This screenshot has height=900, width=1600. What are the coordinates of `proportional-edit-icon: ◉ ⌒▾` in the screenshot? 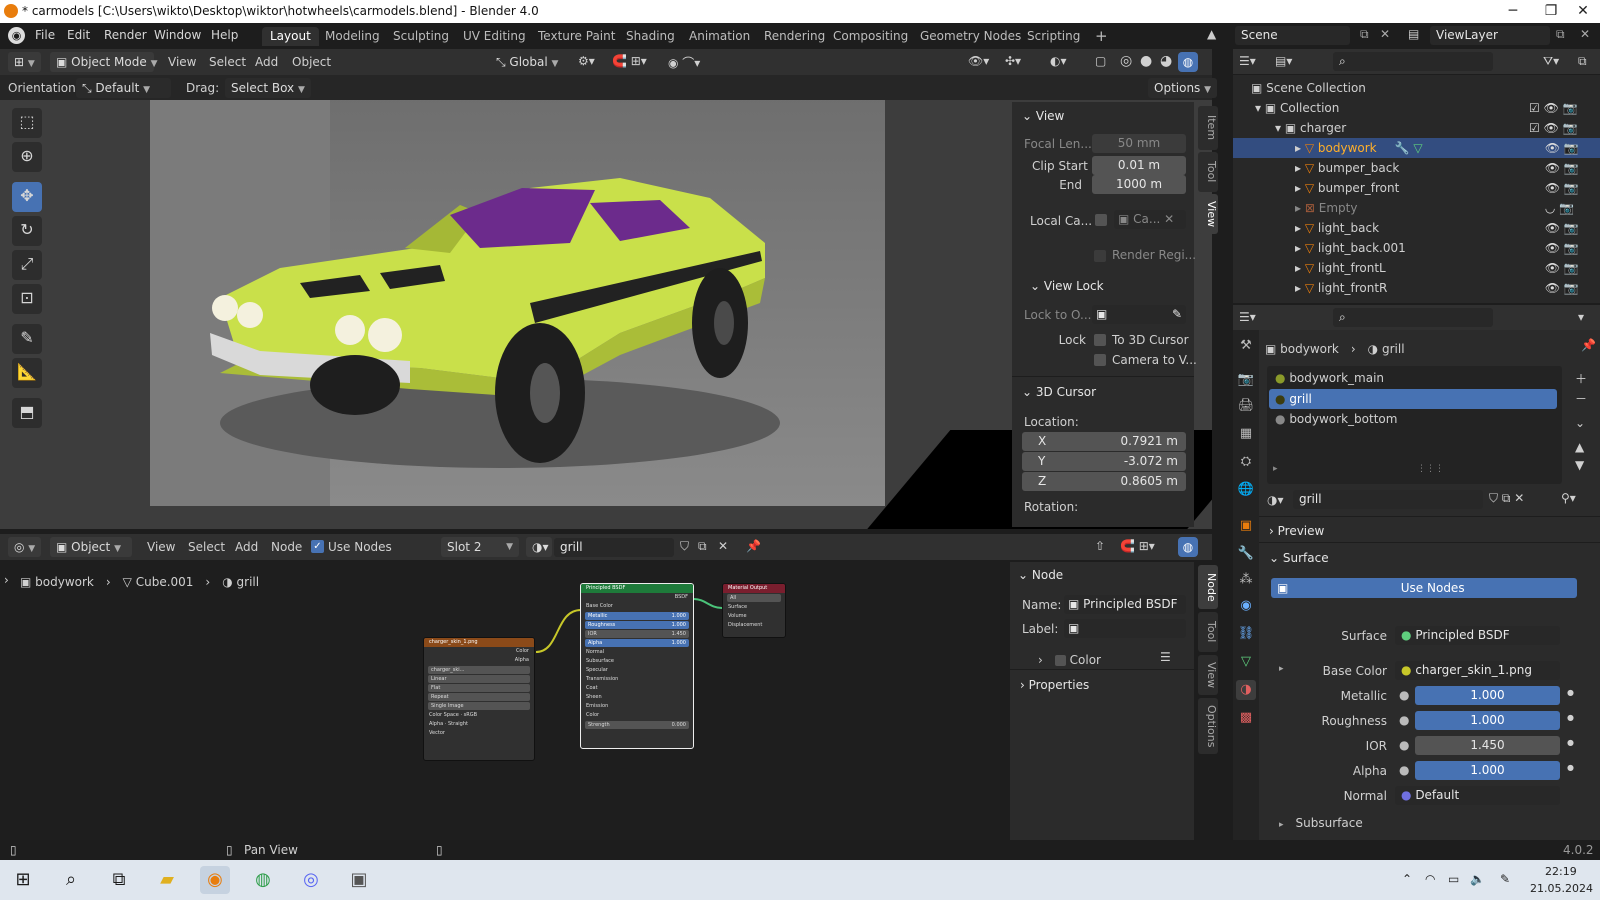 It's located at (684, 62).